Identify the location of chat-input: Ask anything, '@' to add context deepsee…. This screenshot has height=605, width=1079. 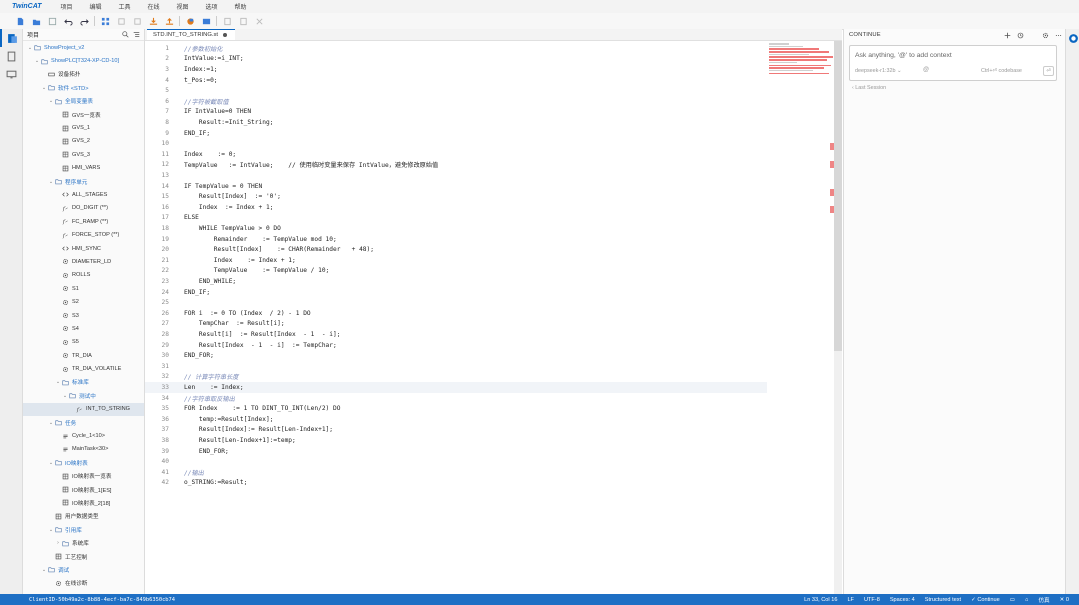
(953, 63).